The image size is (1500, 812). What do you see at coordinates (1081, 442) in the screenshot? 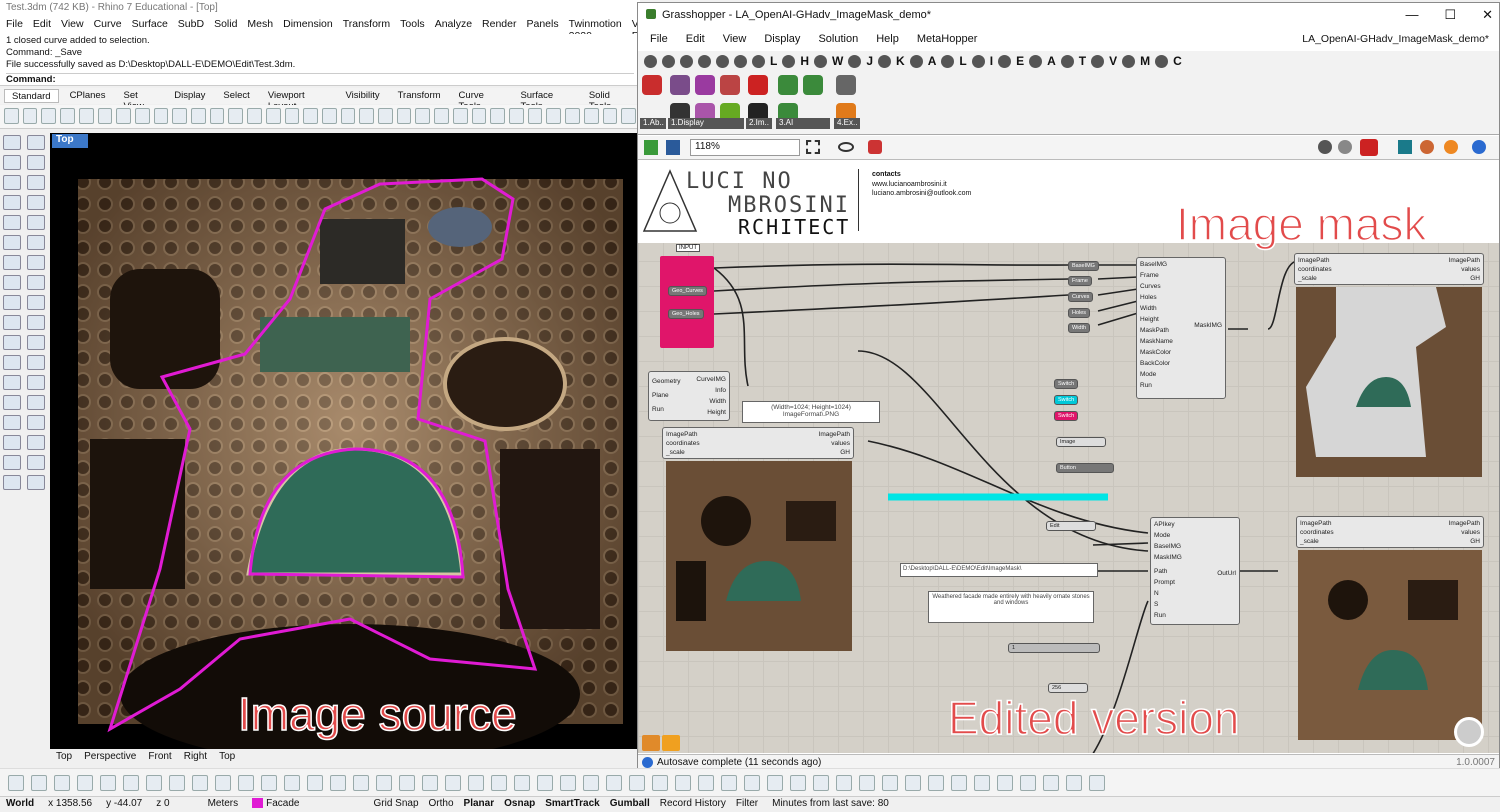
I see `mode-dropdown: Image` at bounding box center [1081, 442].